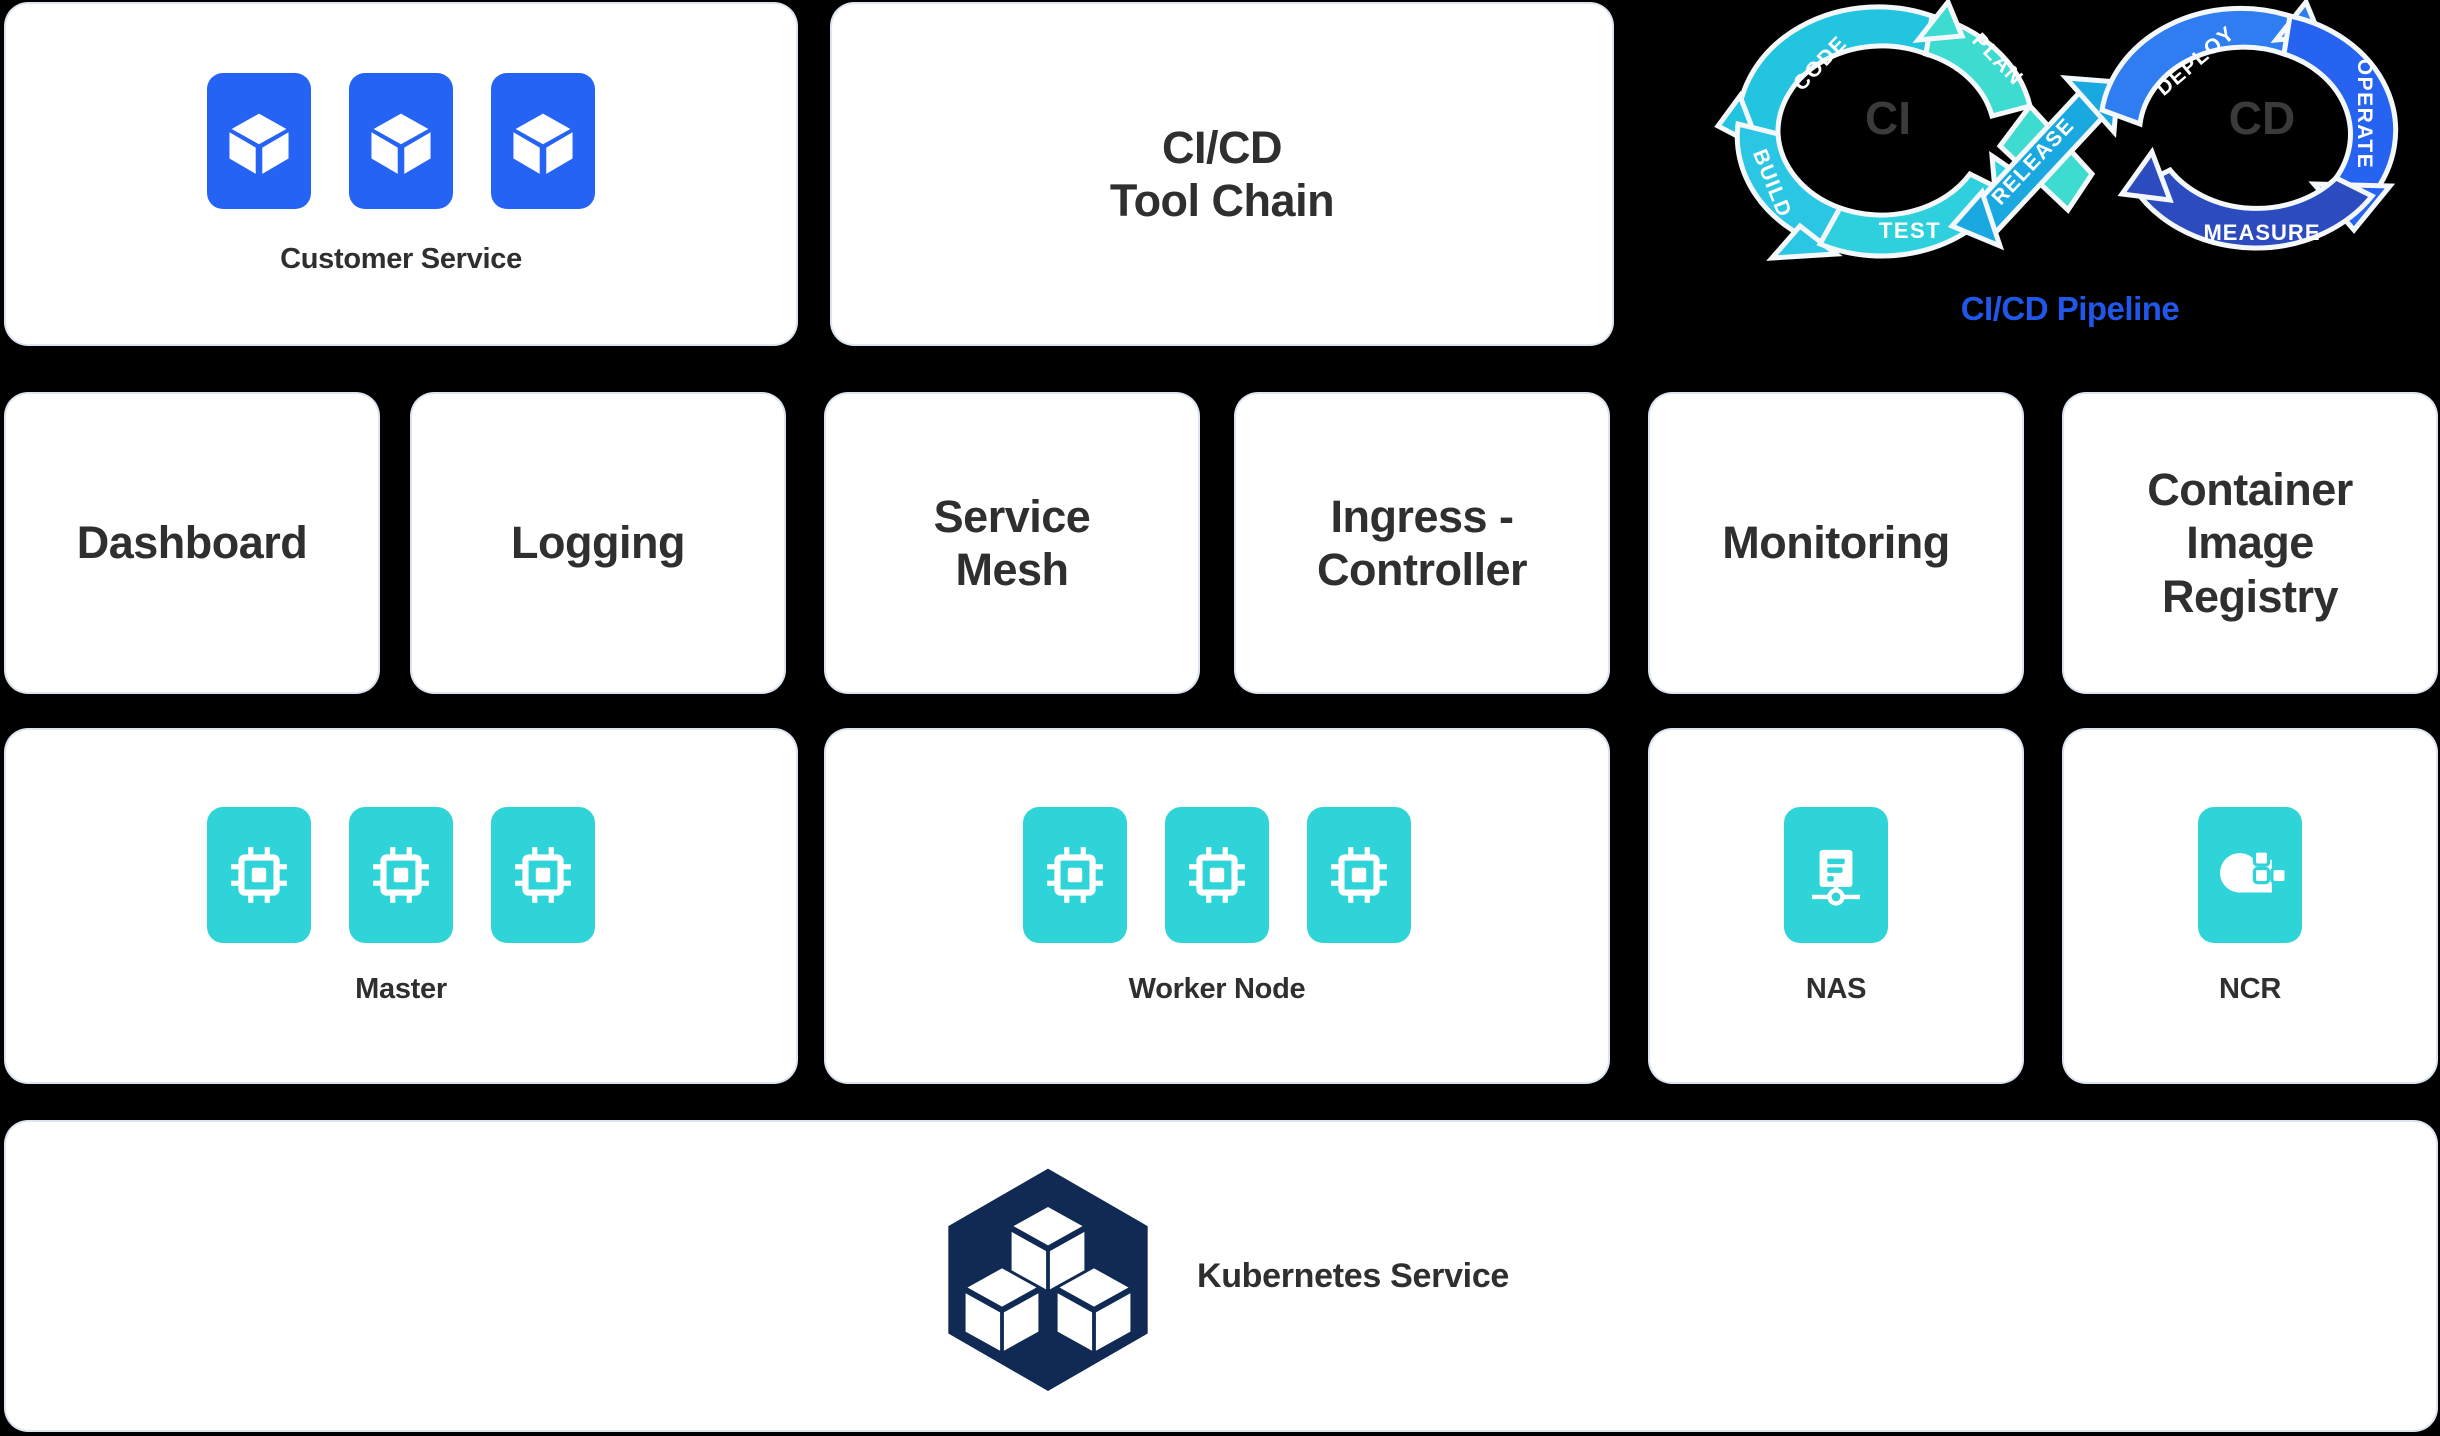 The width and height of the screenshot is (2440, 1436). What do you see at coordinates (2364, 114) in the screenshot?
I see `stage-label-operate: OPERATE` at bounding box center [2364, 114].